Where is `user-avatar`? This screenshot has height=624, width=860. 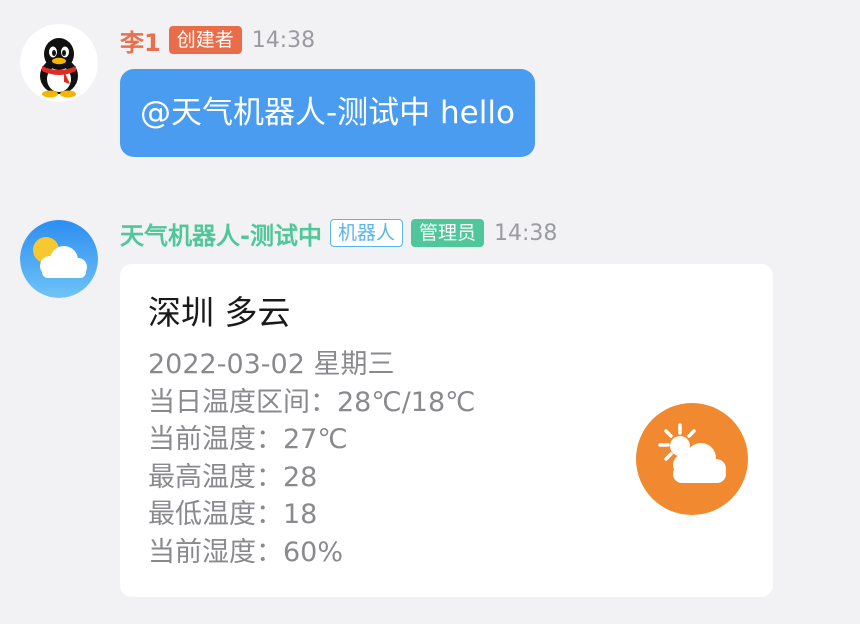
user-avatar is located at coordinates (59, 63).